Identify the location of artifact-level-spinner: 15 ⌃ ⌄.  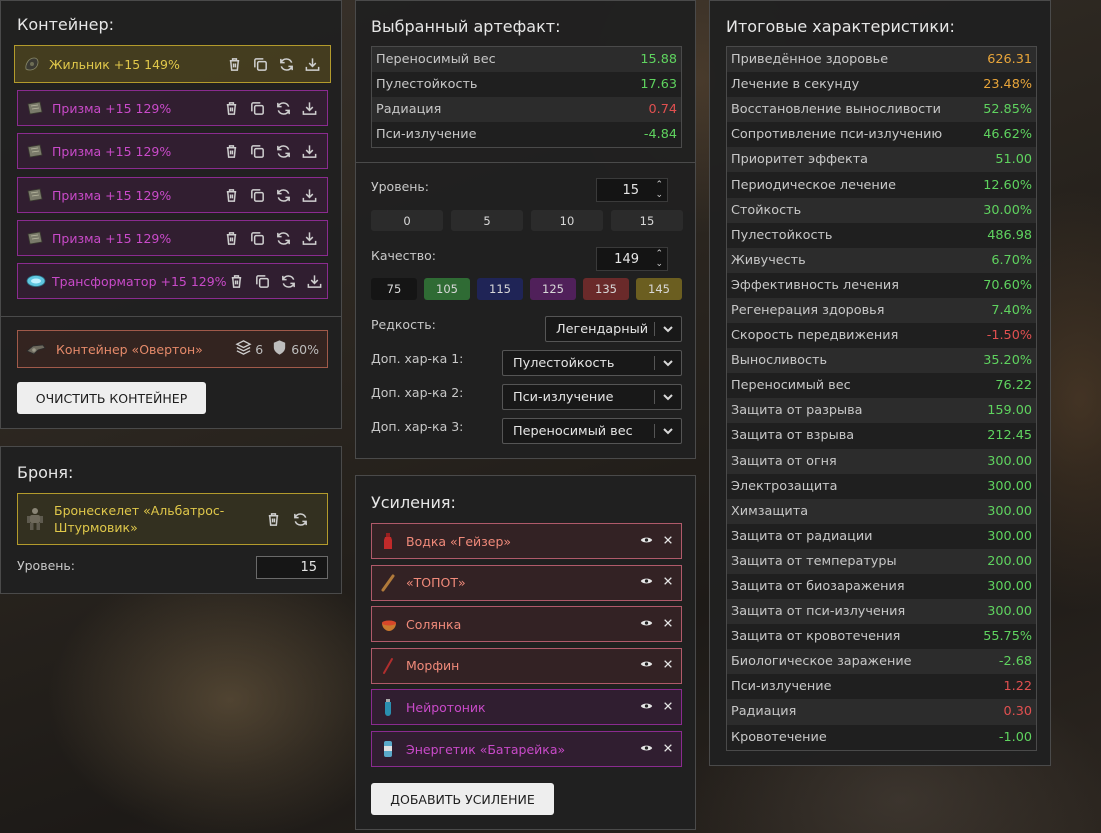
(632, 190).